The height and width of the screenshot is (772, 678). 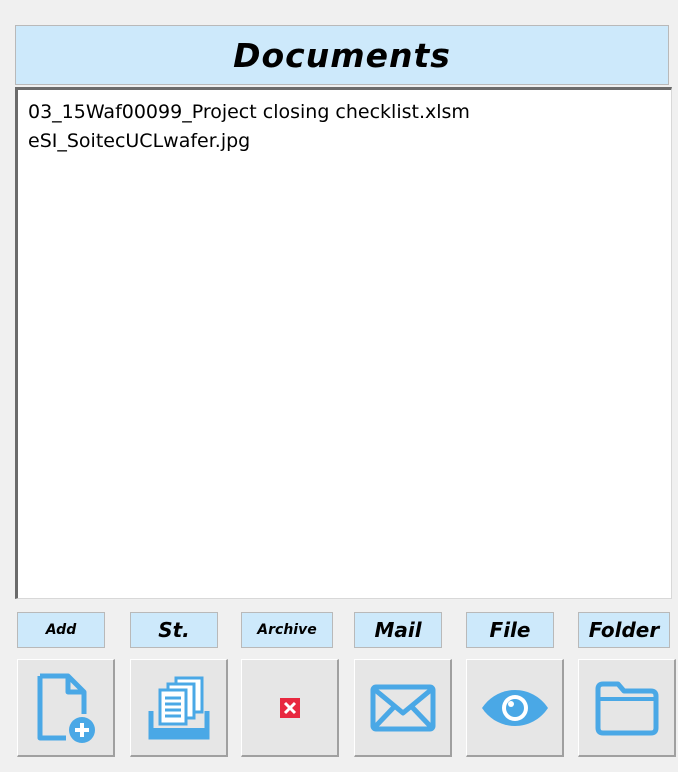 I want to click on mail-button, so click(x=403, y=708).